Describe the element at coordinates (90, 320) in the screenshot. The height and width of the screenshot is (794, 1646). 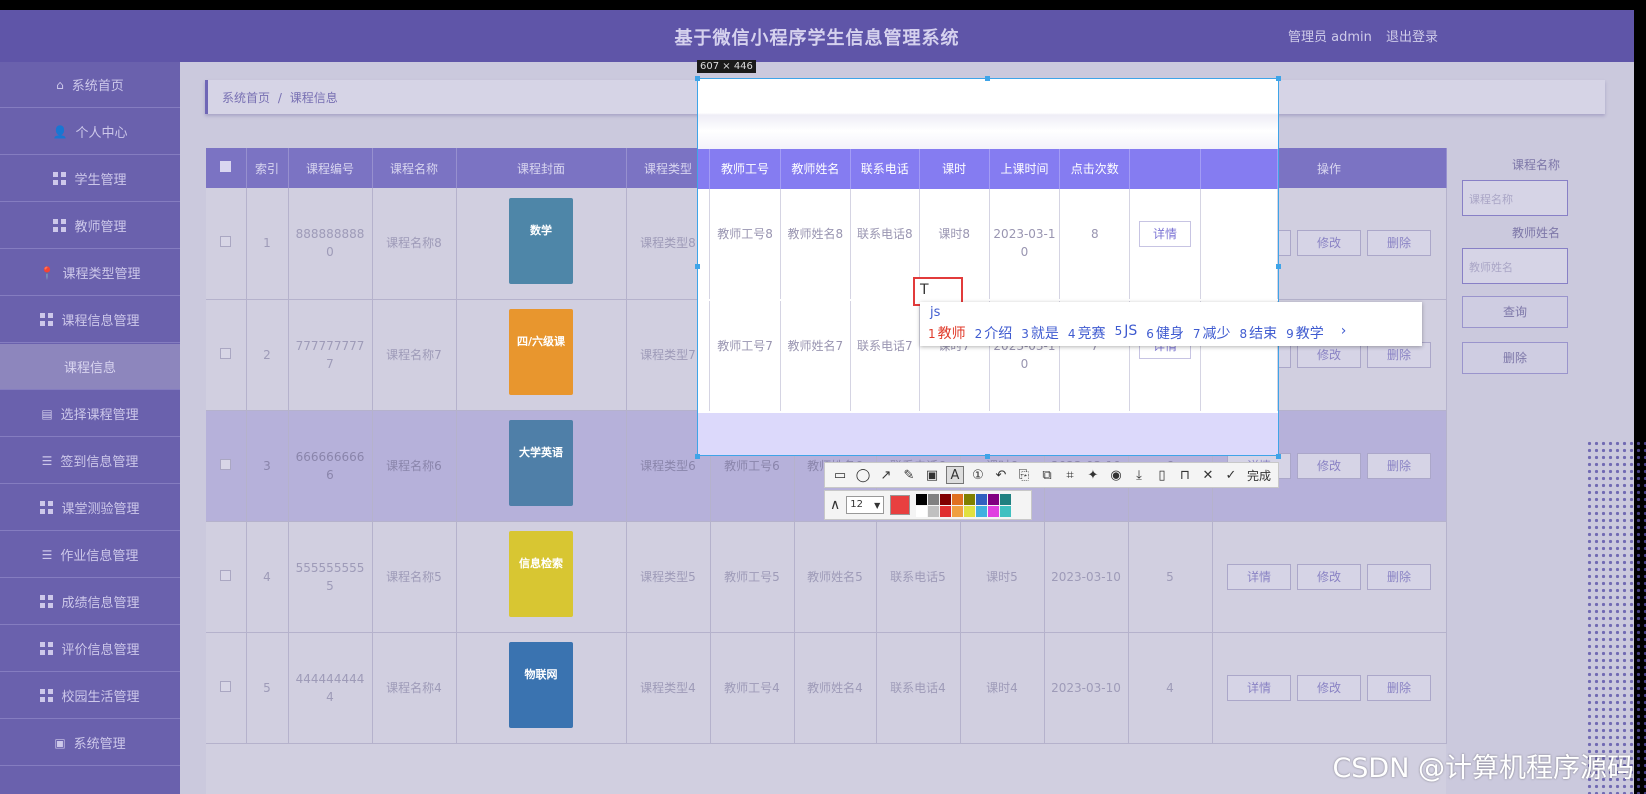
I see `sidebar-item: 课程信息管理` at that location.